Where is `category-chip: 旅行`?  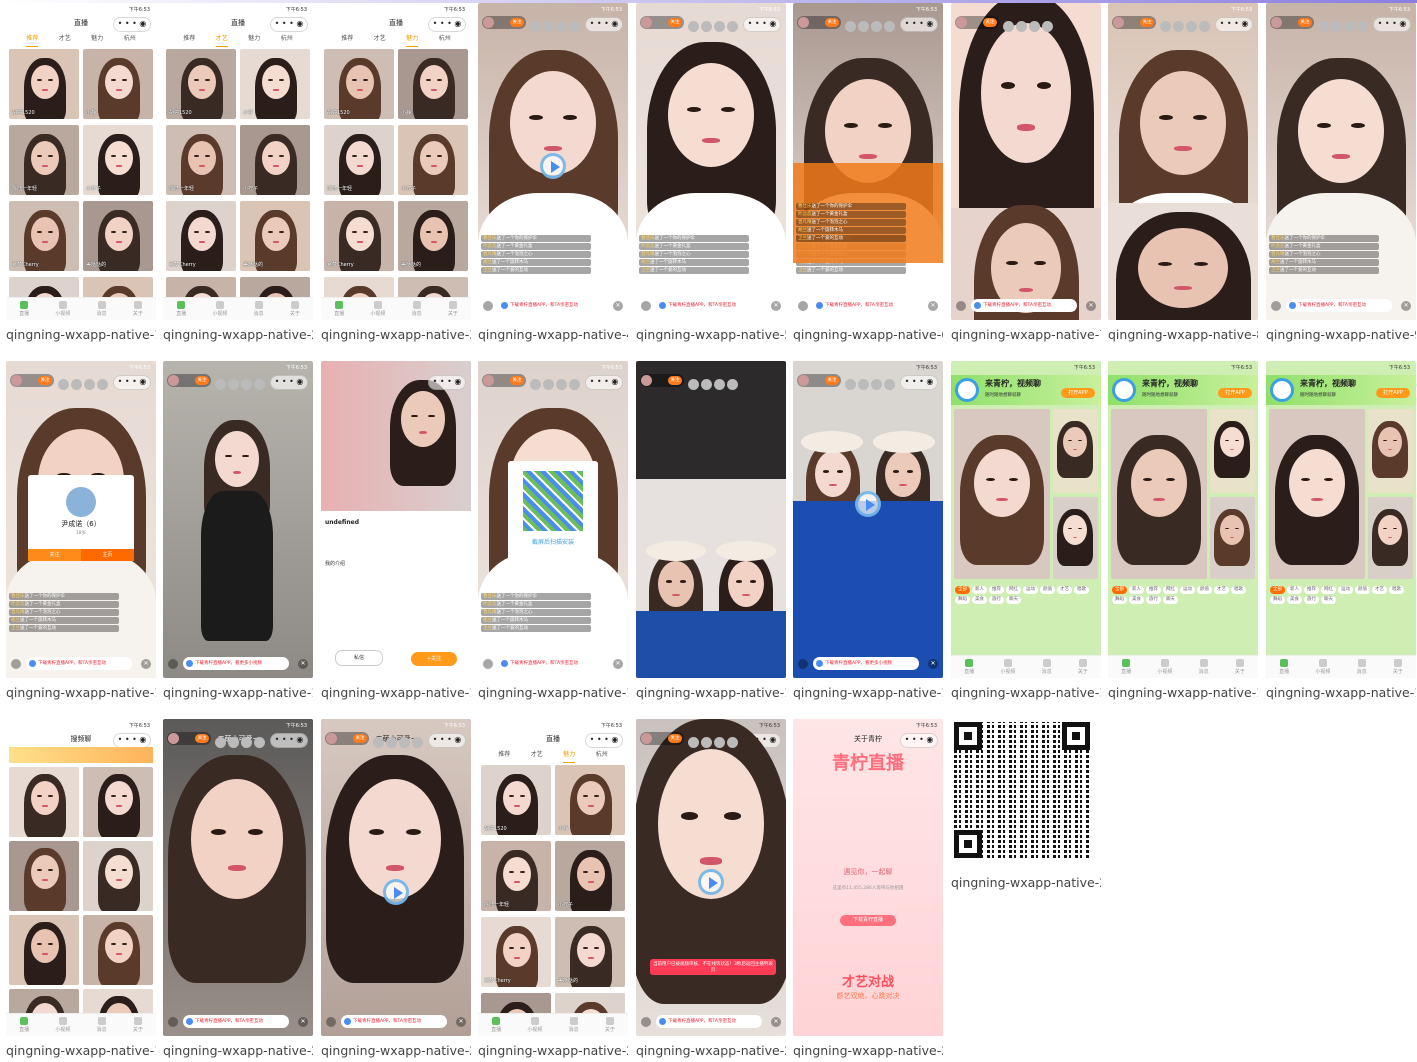 category-chip: 旅行 is located at coordinates (1153, 600).